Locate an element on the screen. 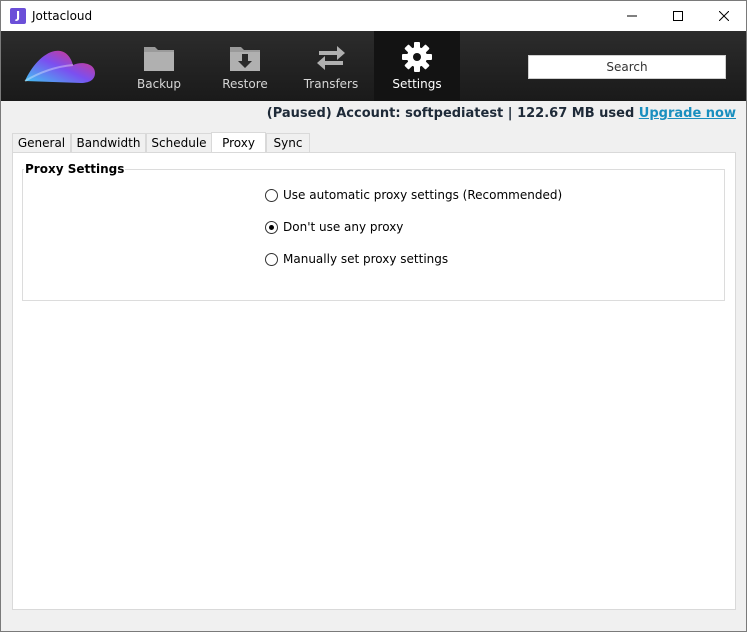  minimize-icon is located at coordinates (632, 16).